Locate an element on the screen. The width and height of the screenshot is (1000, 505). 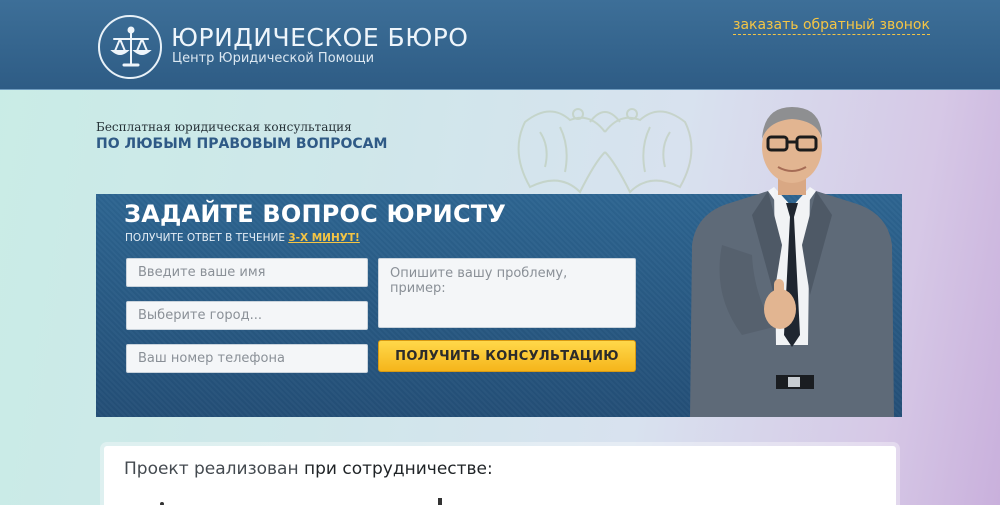
logo-title: ЮРИДИЧЕСКОЕ БЮРО is located at coordinates (319, 38).